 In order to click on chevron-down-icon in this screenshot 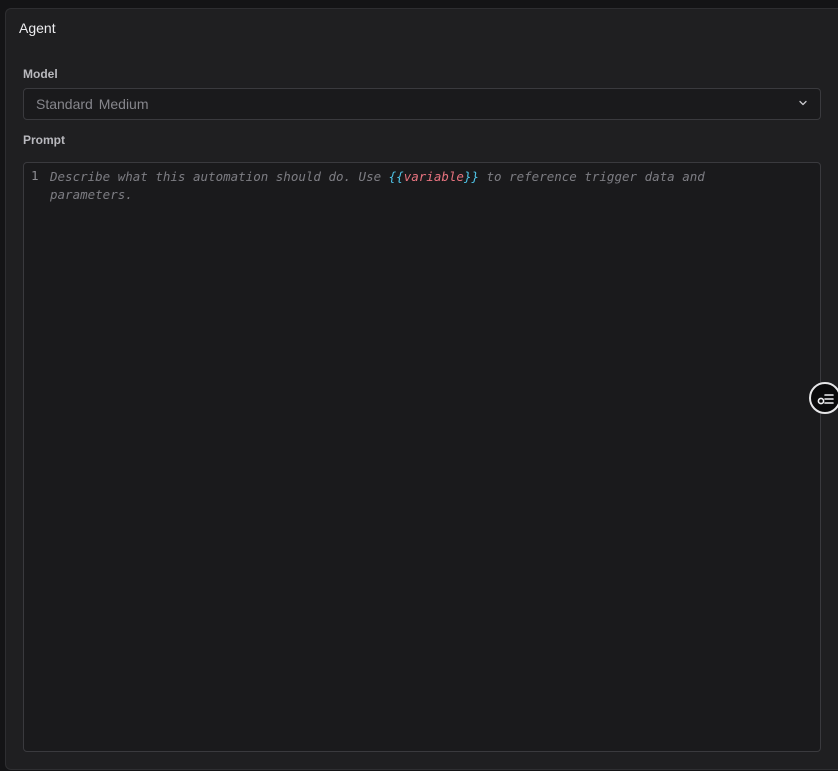, I will do `click(803, 103)`.